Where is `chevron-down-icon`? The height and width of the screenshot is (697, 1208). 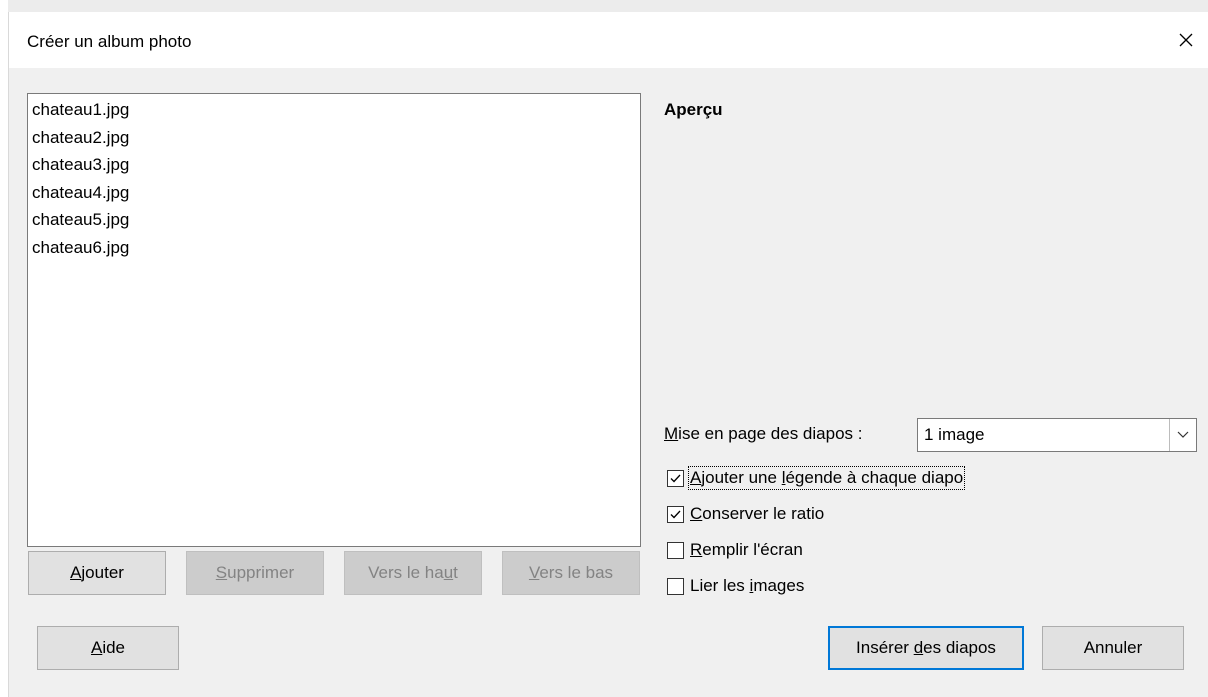
chevron-down-icon is located at coordinates (1183, 434).